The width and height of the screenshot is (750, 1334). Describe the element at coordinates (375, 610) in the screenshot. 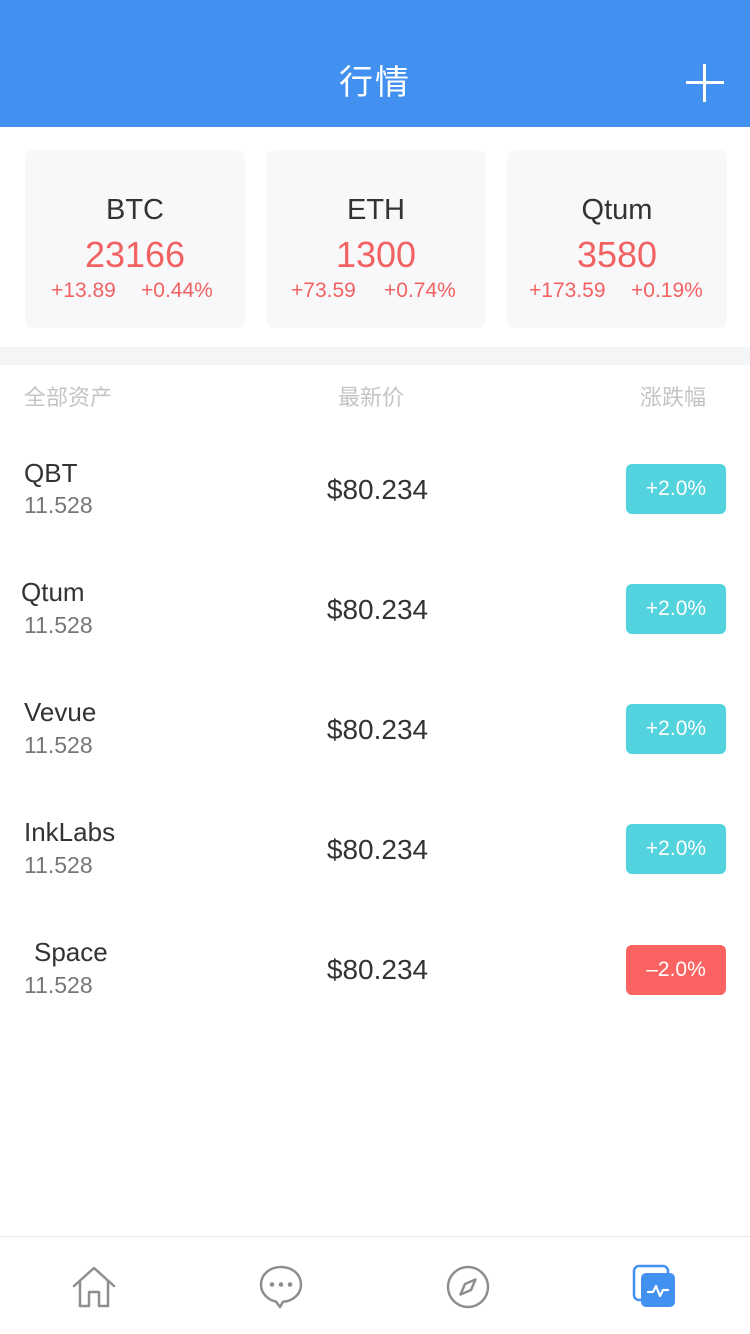

I see `asset-row: Qtum 11.528 $80.234 +2.0%` at that location.